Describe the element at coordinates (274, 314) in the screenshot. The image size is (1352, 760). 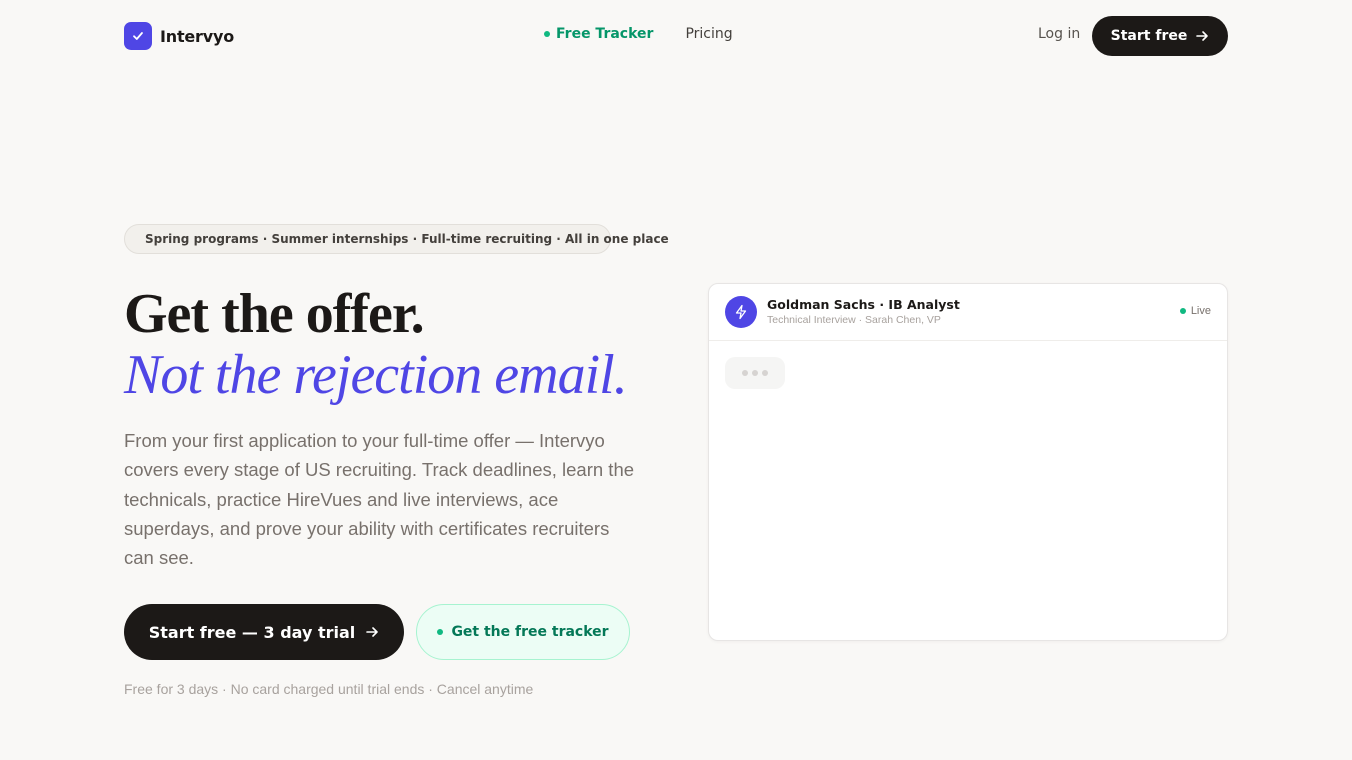
I see `hero-headline: Get the offer.` at that location.